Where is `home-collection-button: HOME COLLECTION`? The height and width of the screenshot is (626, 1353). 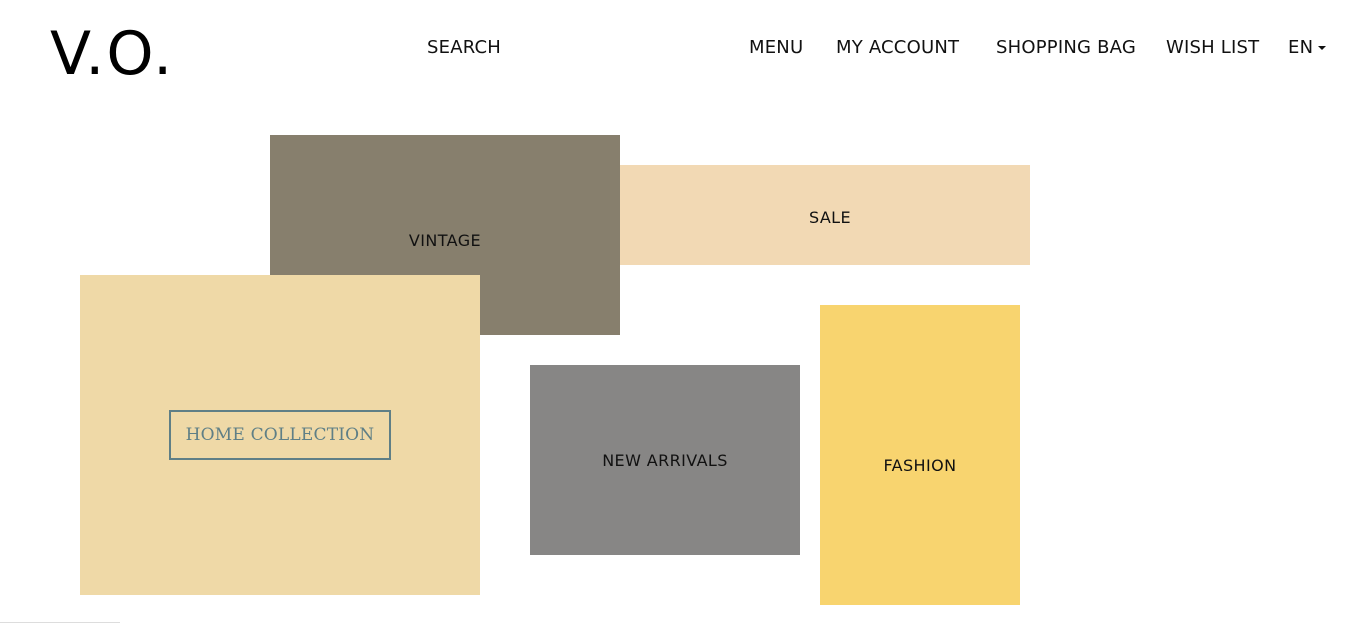 home-collection-button: HOME COLLECTION is located at coordinates (280, 435).